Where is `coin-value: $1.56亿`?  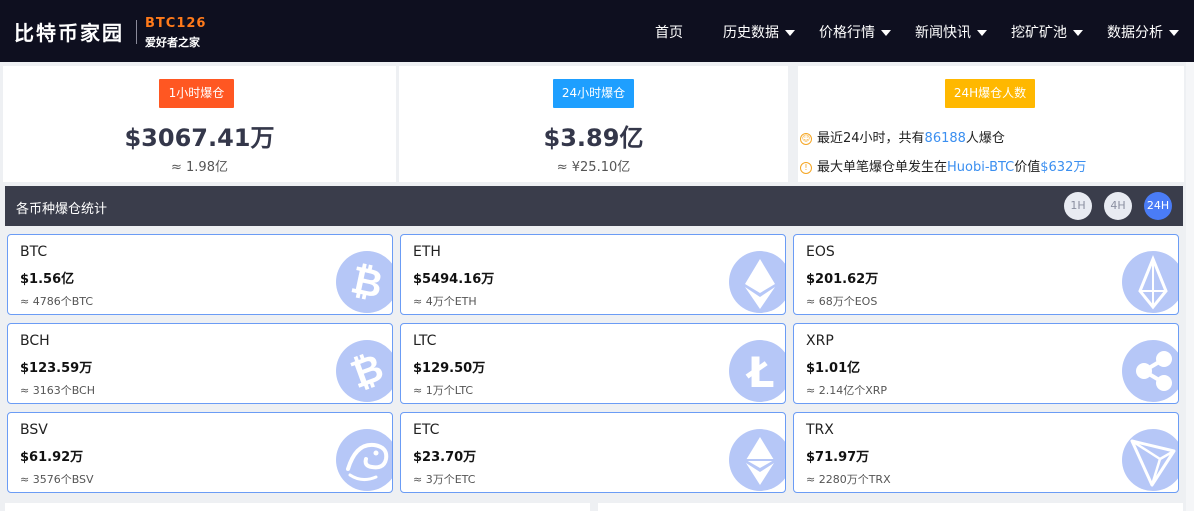 coin-value: $1.56亿 is located at coordinates (47, 279).